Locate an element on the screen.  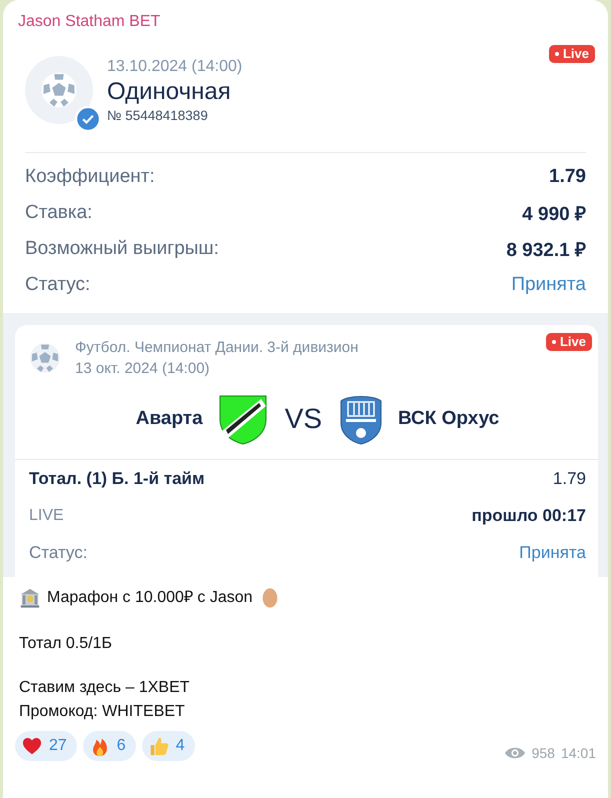
league-name: Футбол. Чемпионат Дании. 3-й дивизион is located at coordinates (216, 347).